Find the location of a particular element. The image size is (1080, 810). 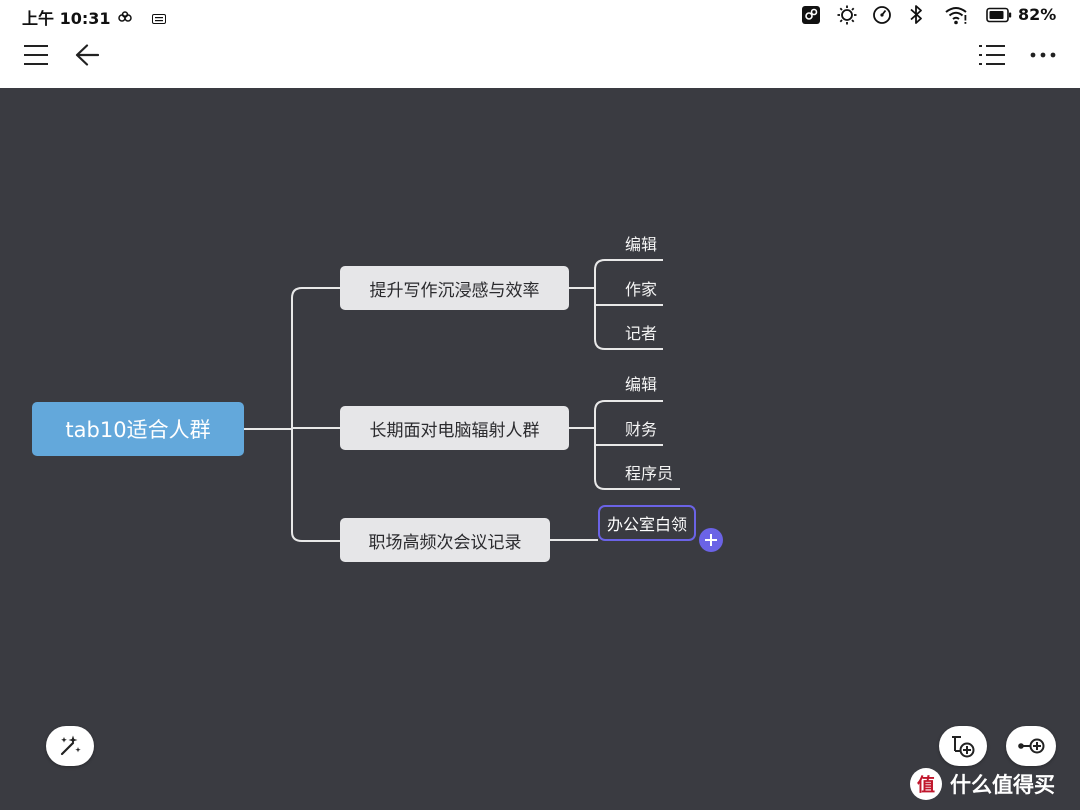

leaf-node-programmer: 程序员 is located at coordinates (649, 472).